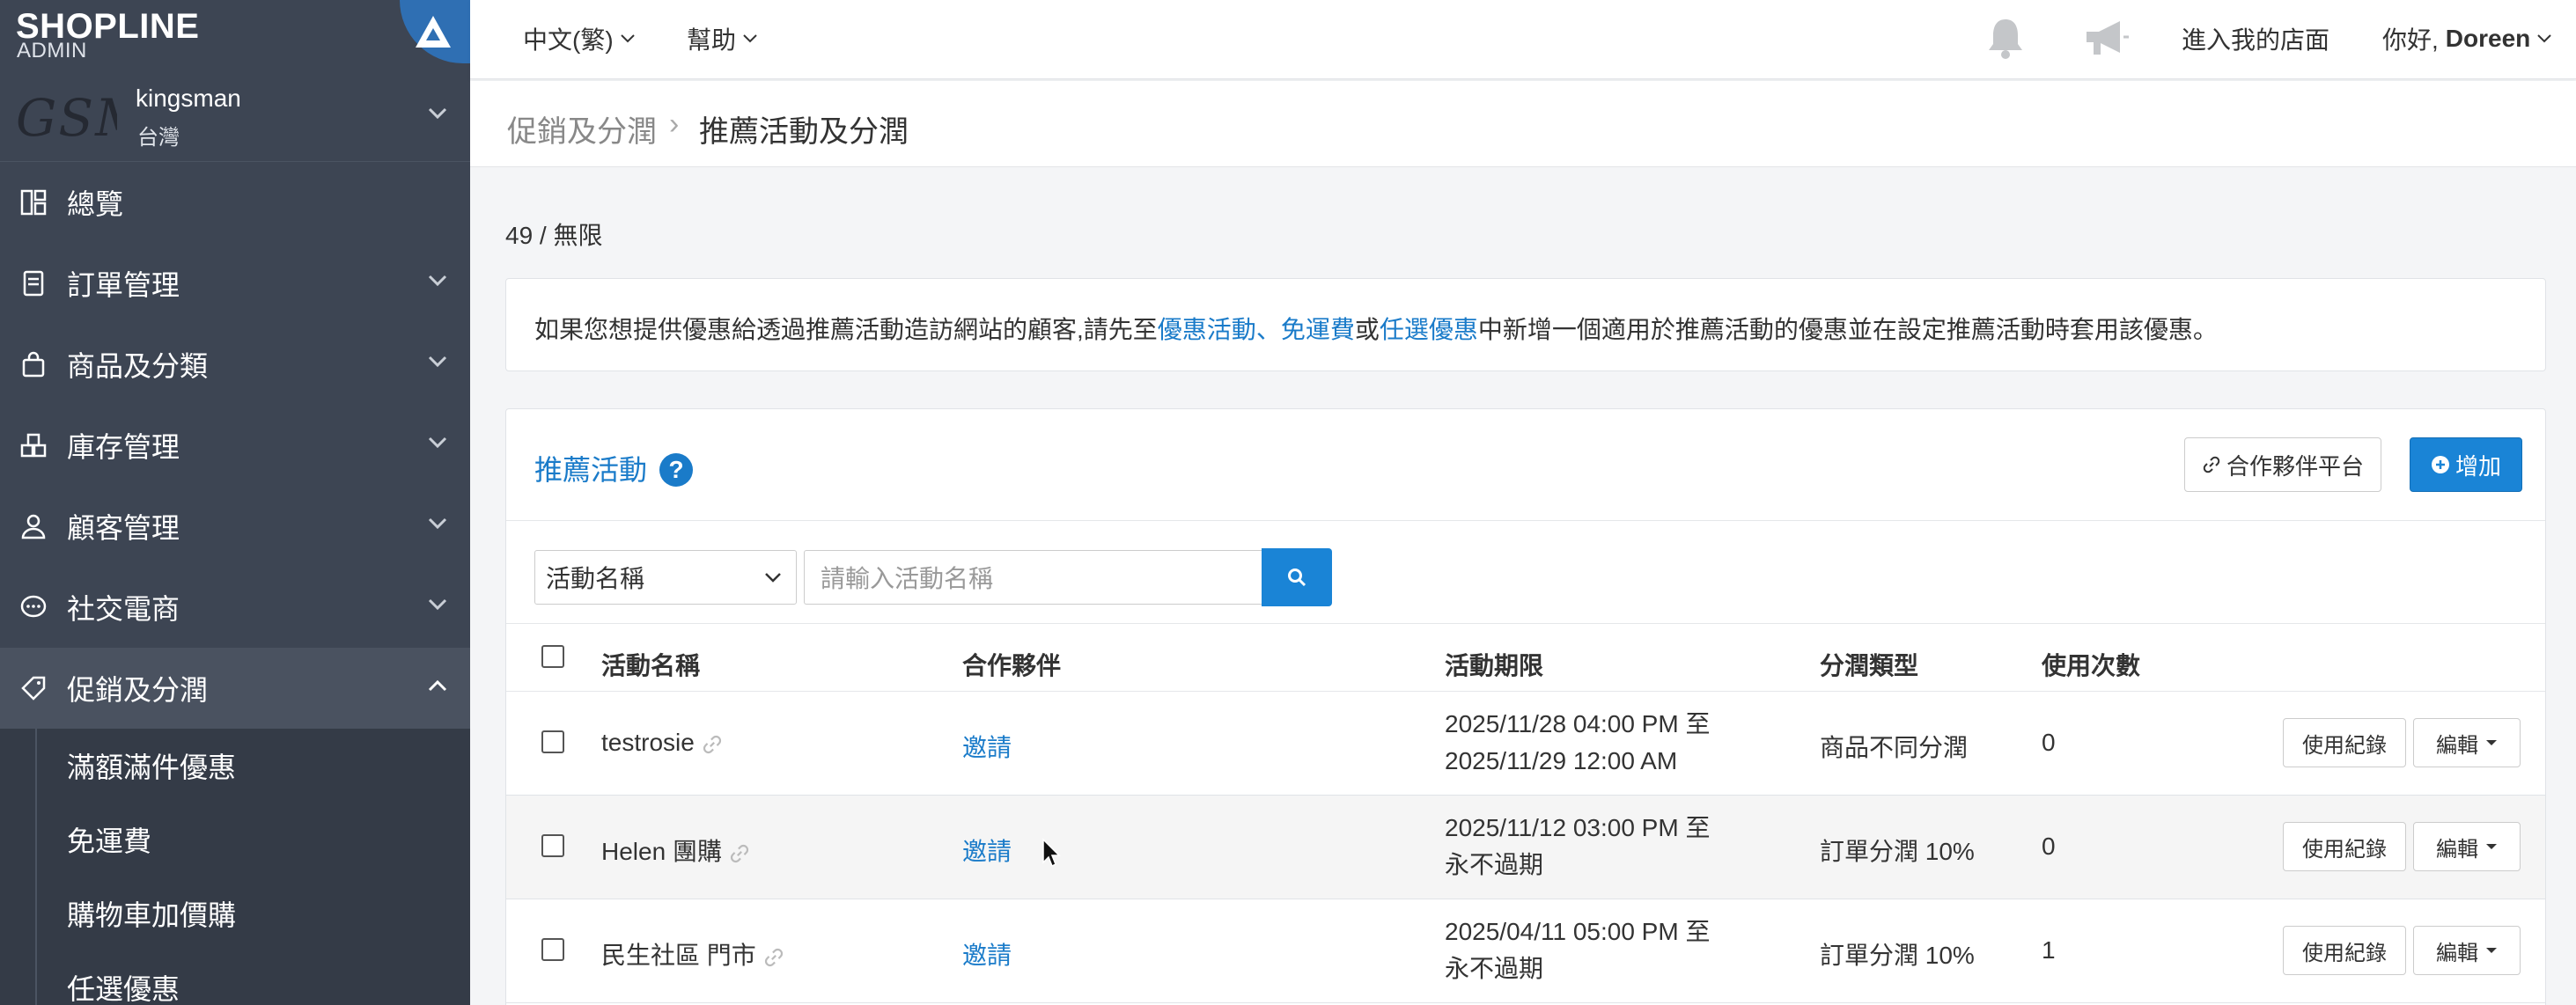  Describe the element at coordinates (124, 447) in the screenshot. I see `sidebar-item-label: 庫存管理` at that location.